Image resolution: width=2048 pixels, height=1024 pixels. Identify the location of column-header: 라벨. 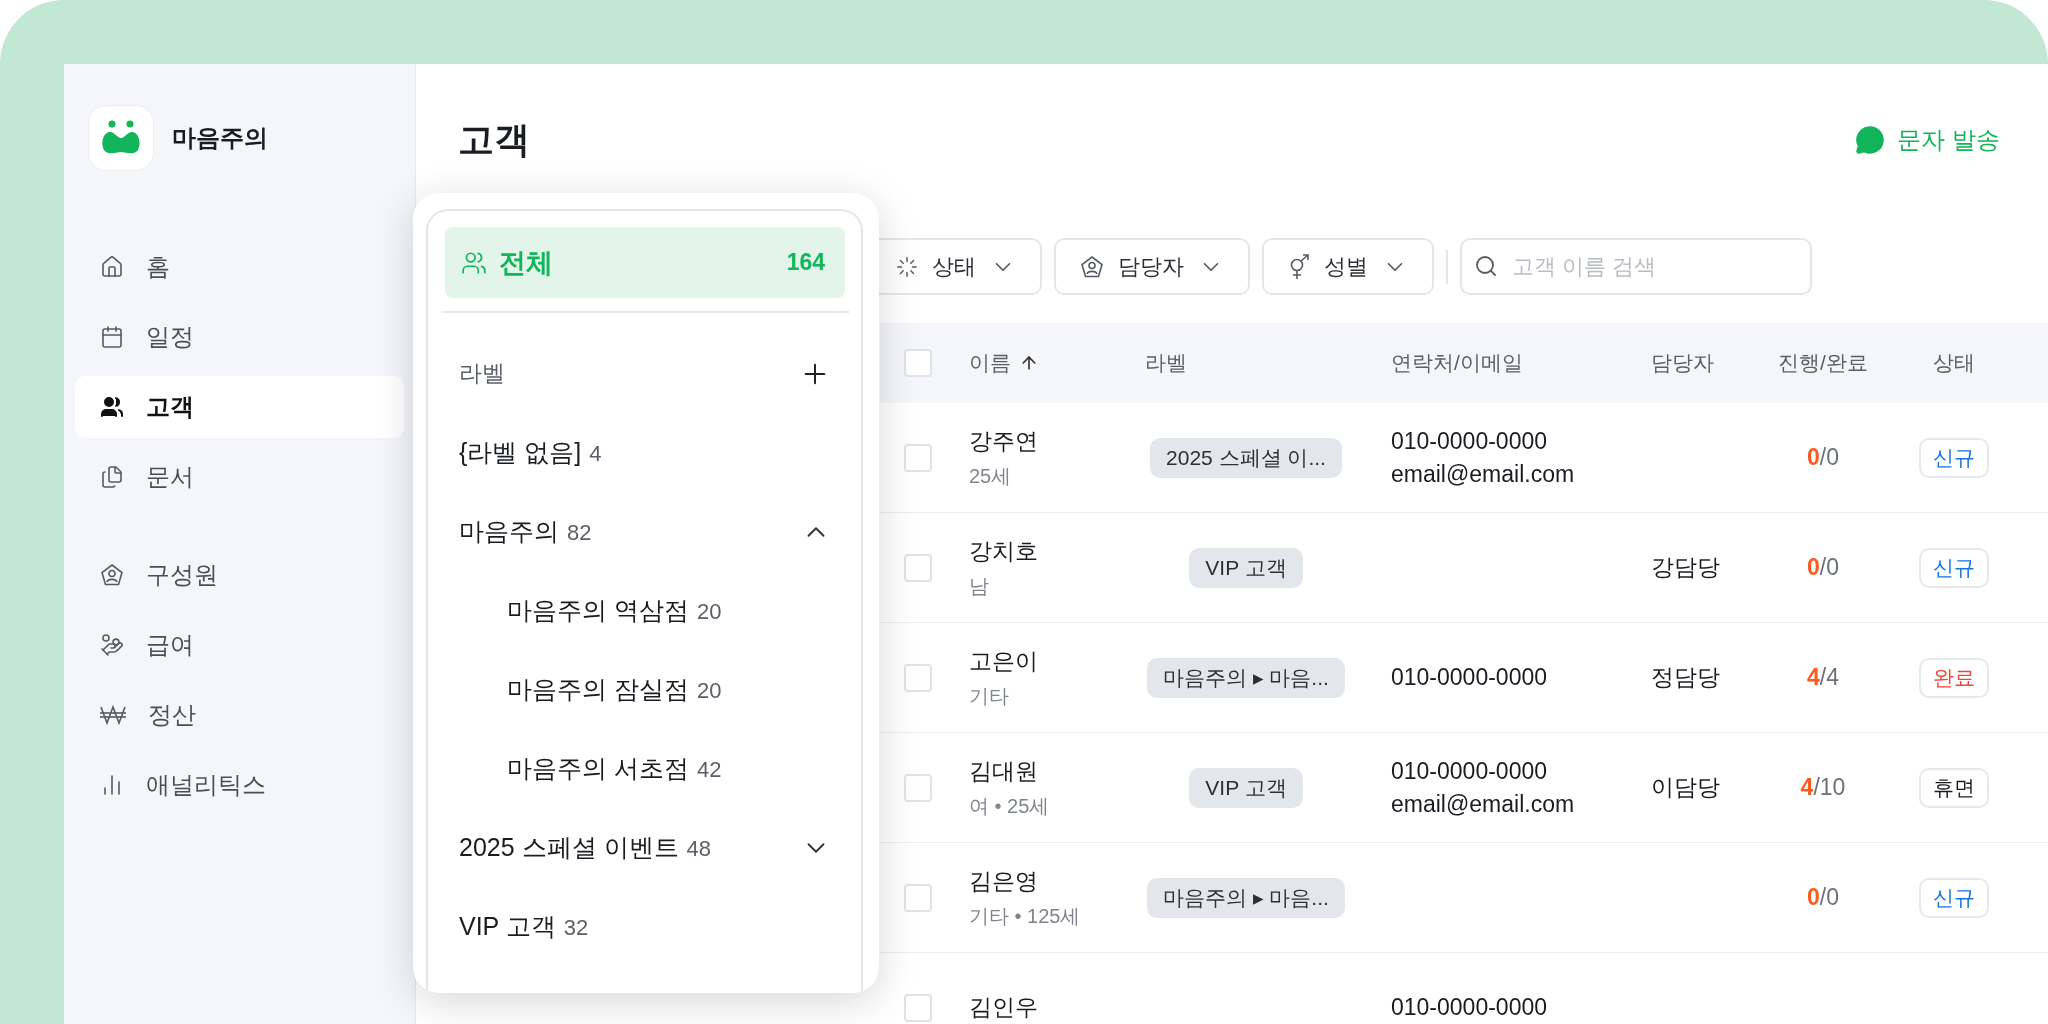
(1166, 363).